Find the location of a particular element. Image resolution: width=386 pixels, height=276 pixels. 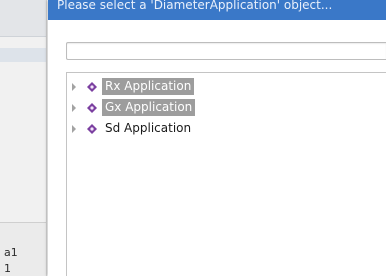

tree-item-sd-application: Sd Application is located at coordinates (217, 129).